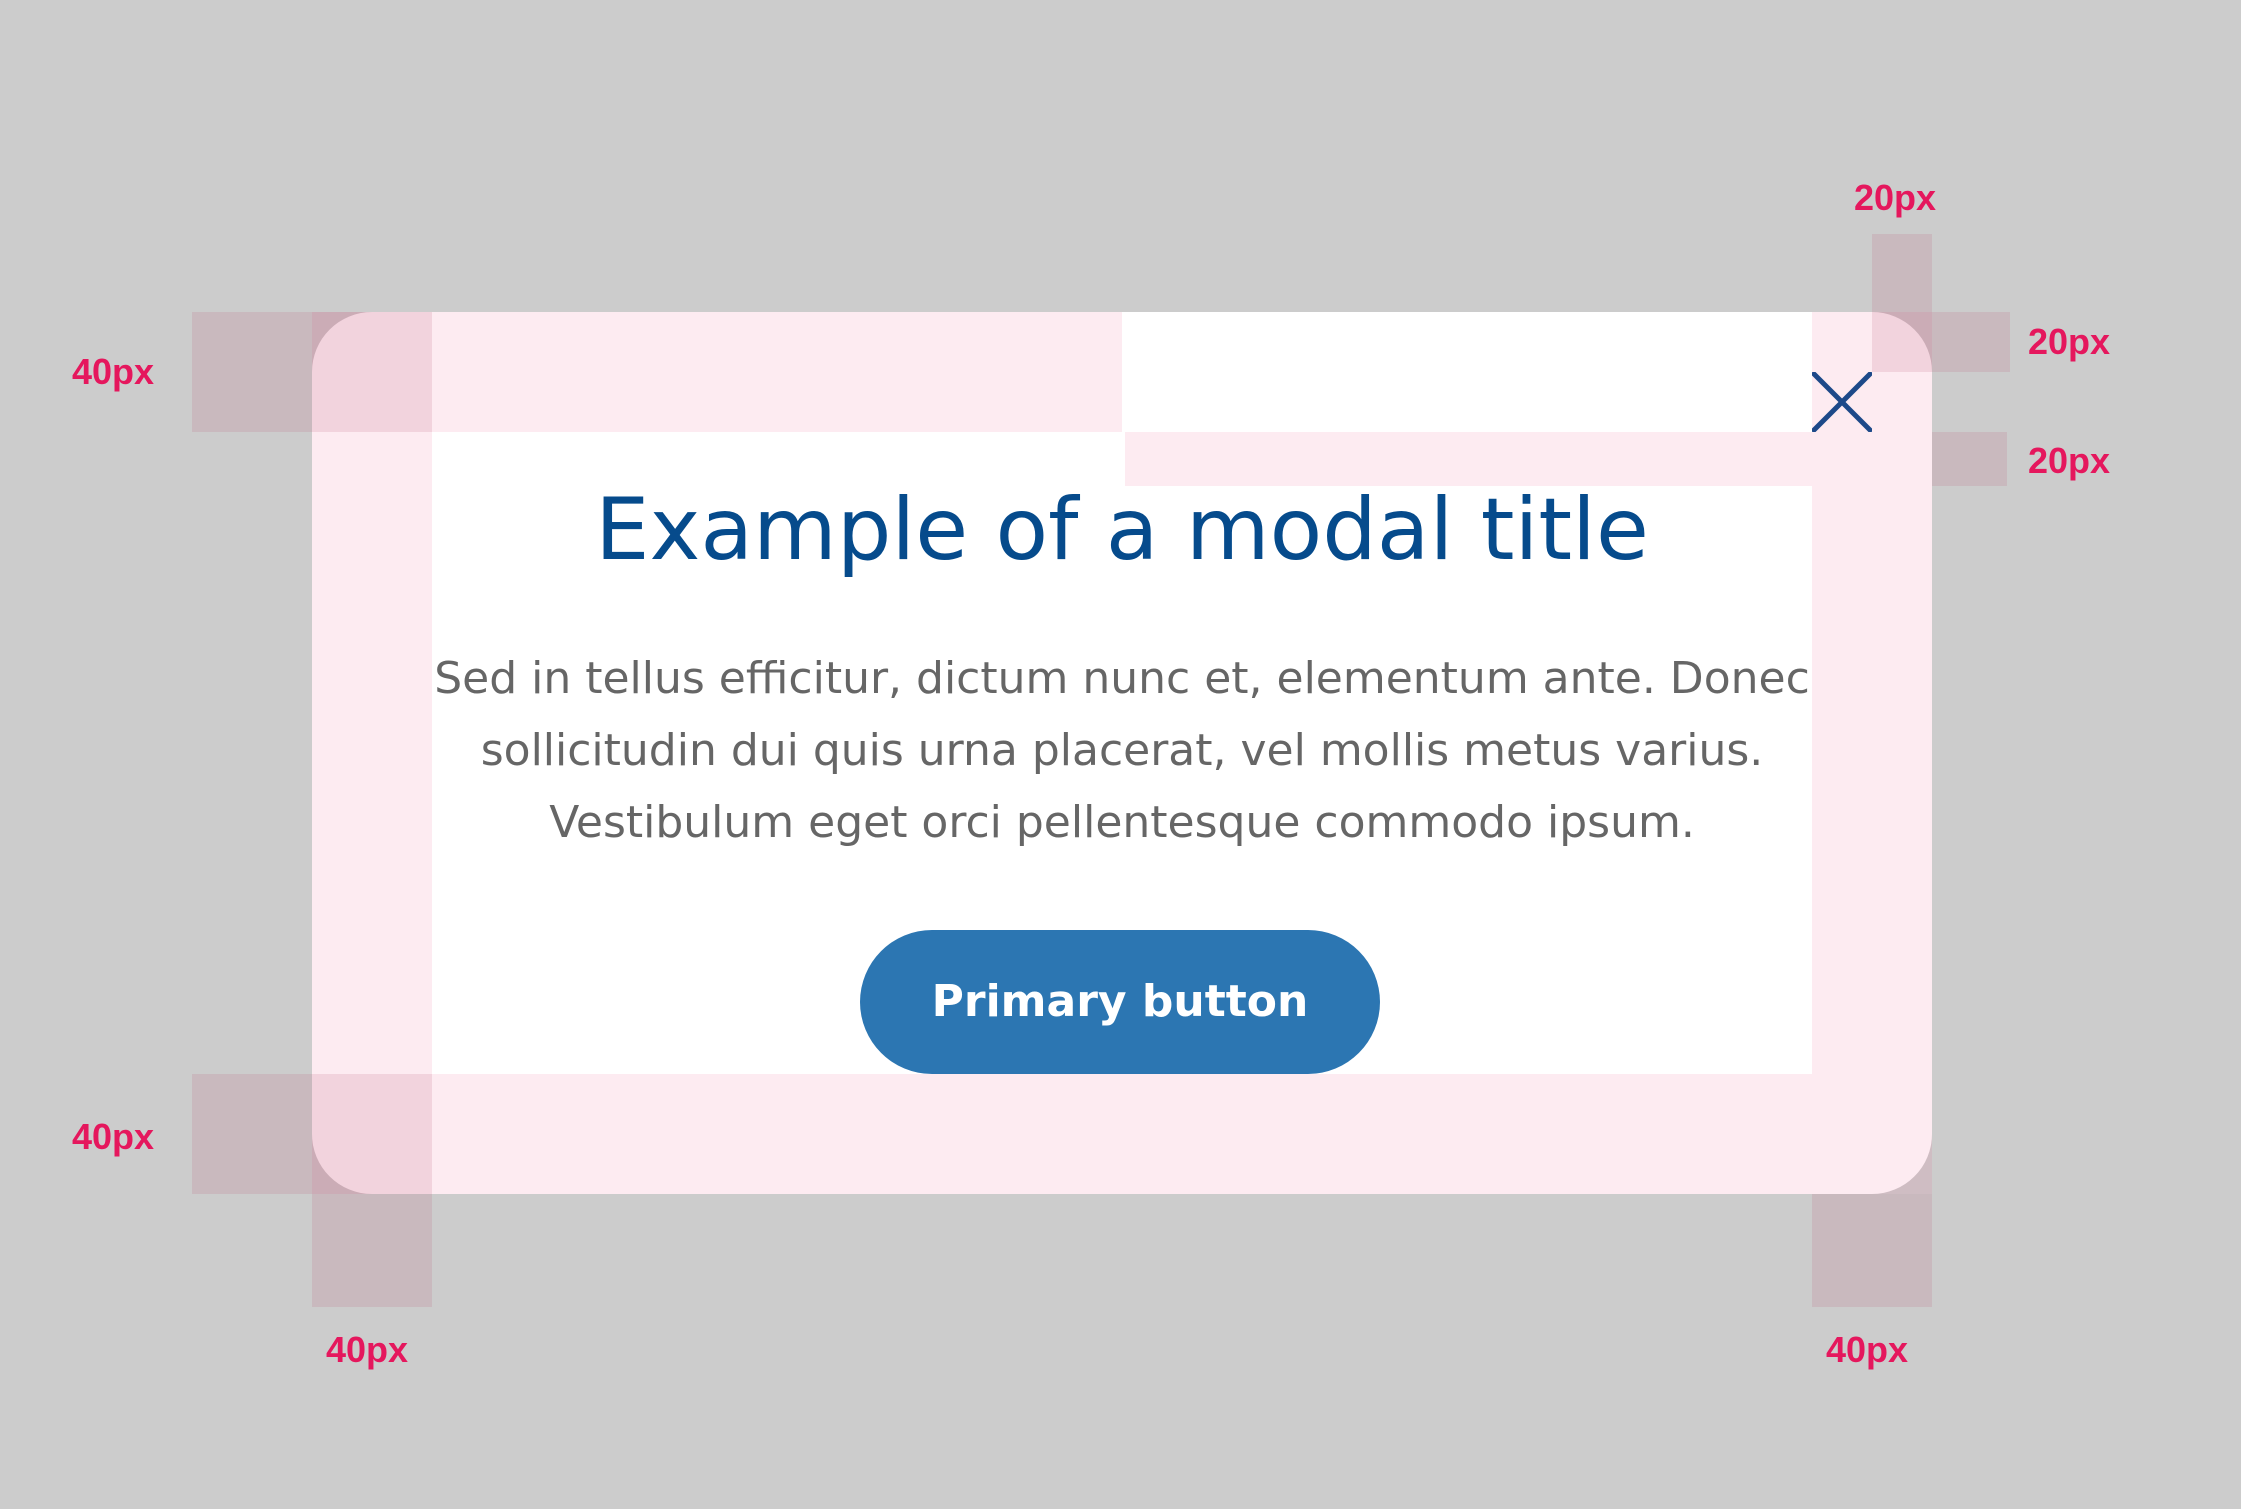 This screenshot has height=1509, width=2241. I want to click on padding-overlay-bottom, so click(1122, 1134).